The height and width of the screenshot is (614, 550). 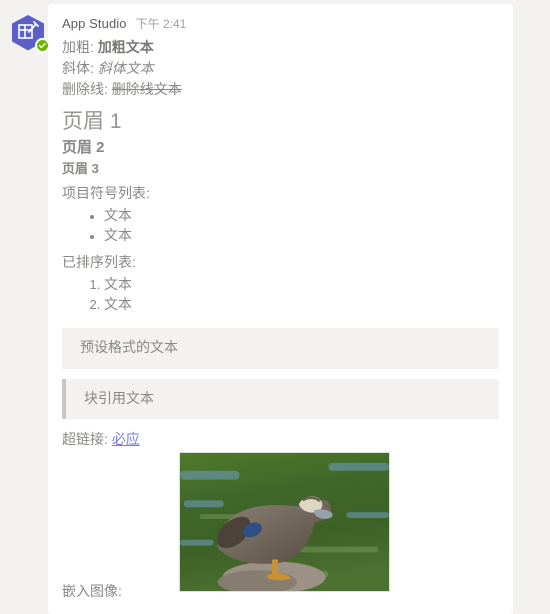 I want to click on message-header: App Studio 下午 2:41, so click(x=280, y=23).